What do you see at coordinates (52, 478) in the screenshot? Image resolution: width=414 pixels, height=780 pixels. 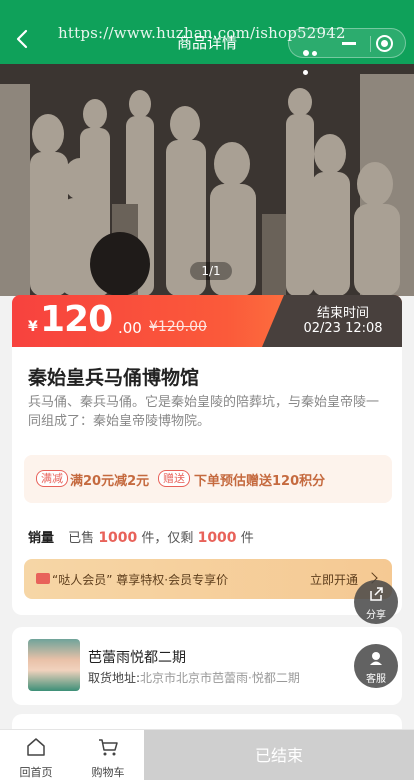 I see `promo-tag-discount: 满减` at bounding box center [52, 478].